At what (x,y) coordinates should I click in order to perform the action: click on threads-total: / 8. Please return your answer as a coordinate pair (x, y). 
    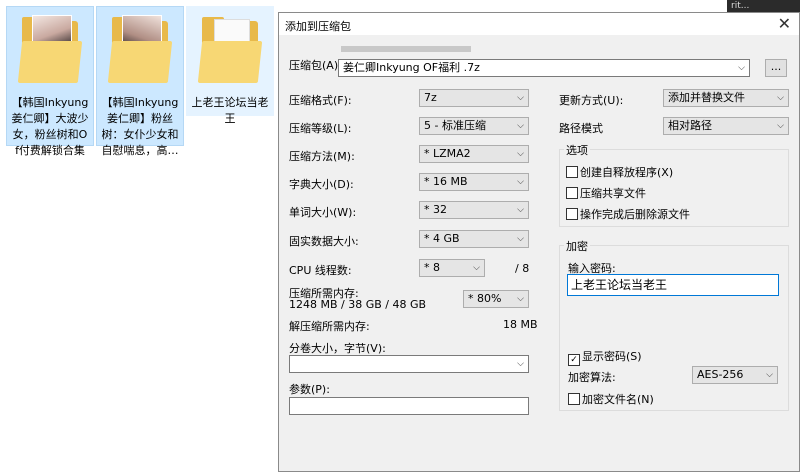
    Looking at the image, I should click on (522, 268).